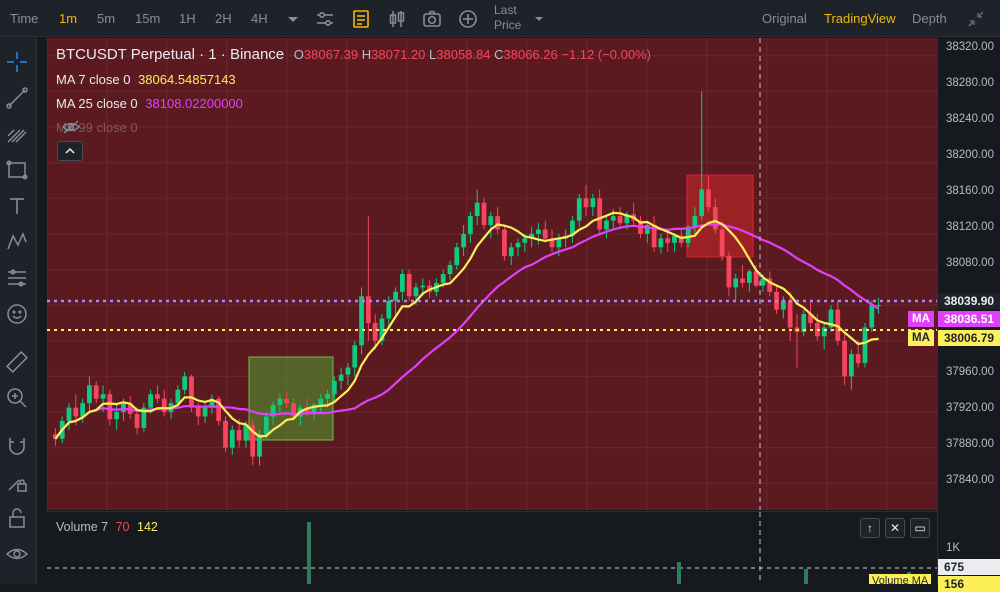  I want to click on crosshair-icon, so click(17, 62).